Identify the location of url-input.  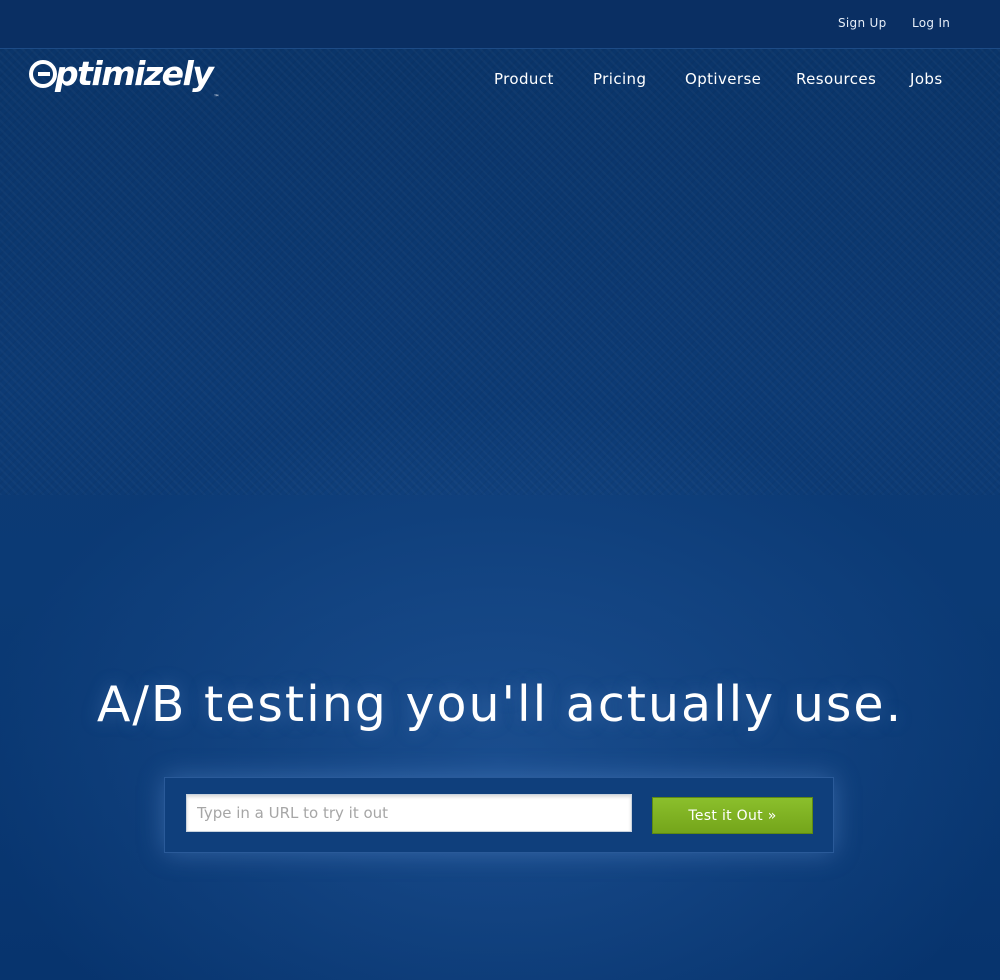
(409, 813).